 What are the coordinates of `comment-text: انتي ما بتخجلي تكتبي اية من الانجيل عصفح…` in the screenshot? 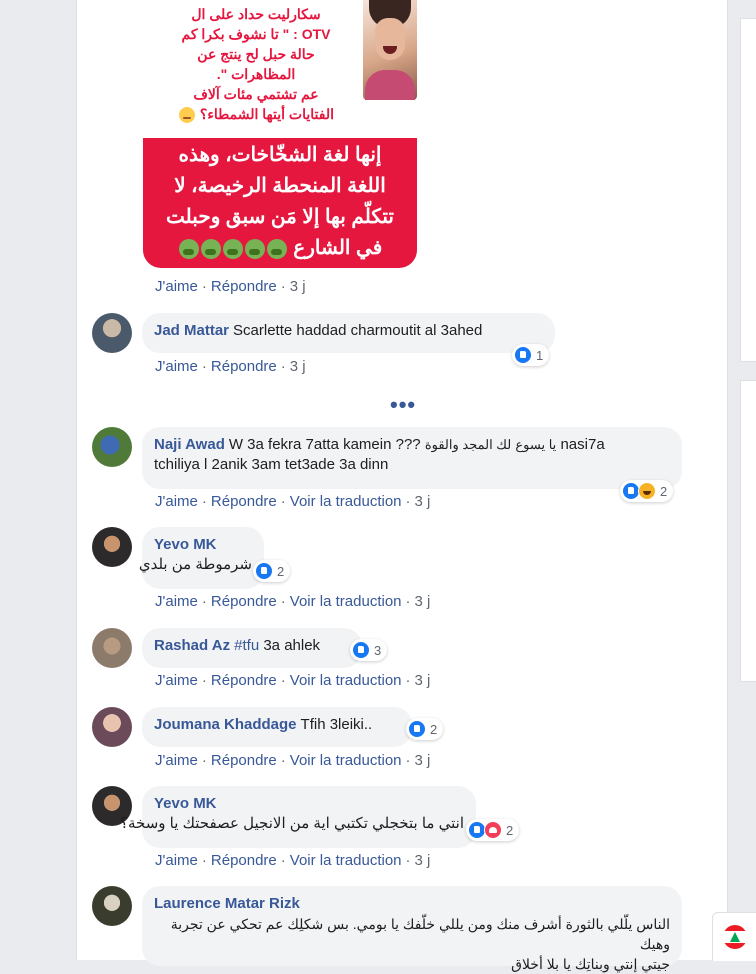 It's located at (292, 823).